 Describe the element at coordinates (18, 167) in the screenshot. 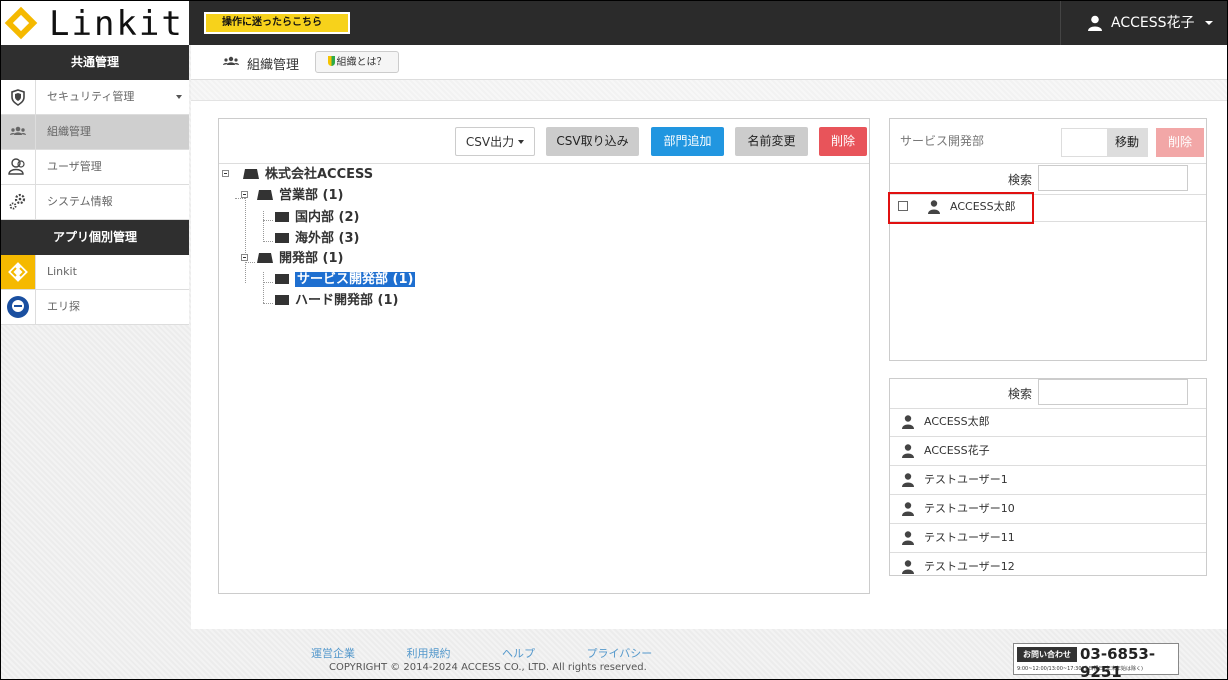

I see `users-icon` at that location.